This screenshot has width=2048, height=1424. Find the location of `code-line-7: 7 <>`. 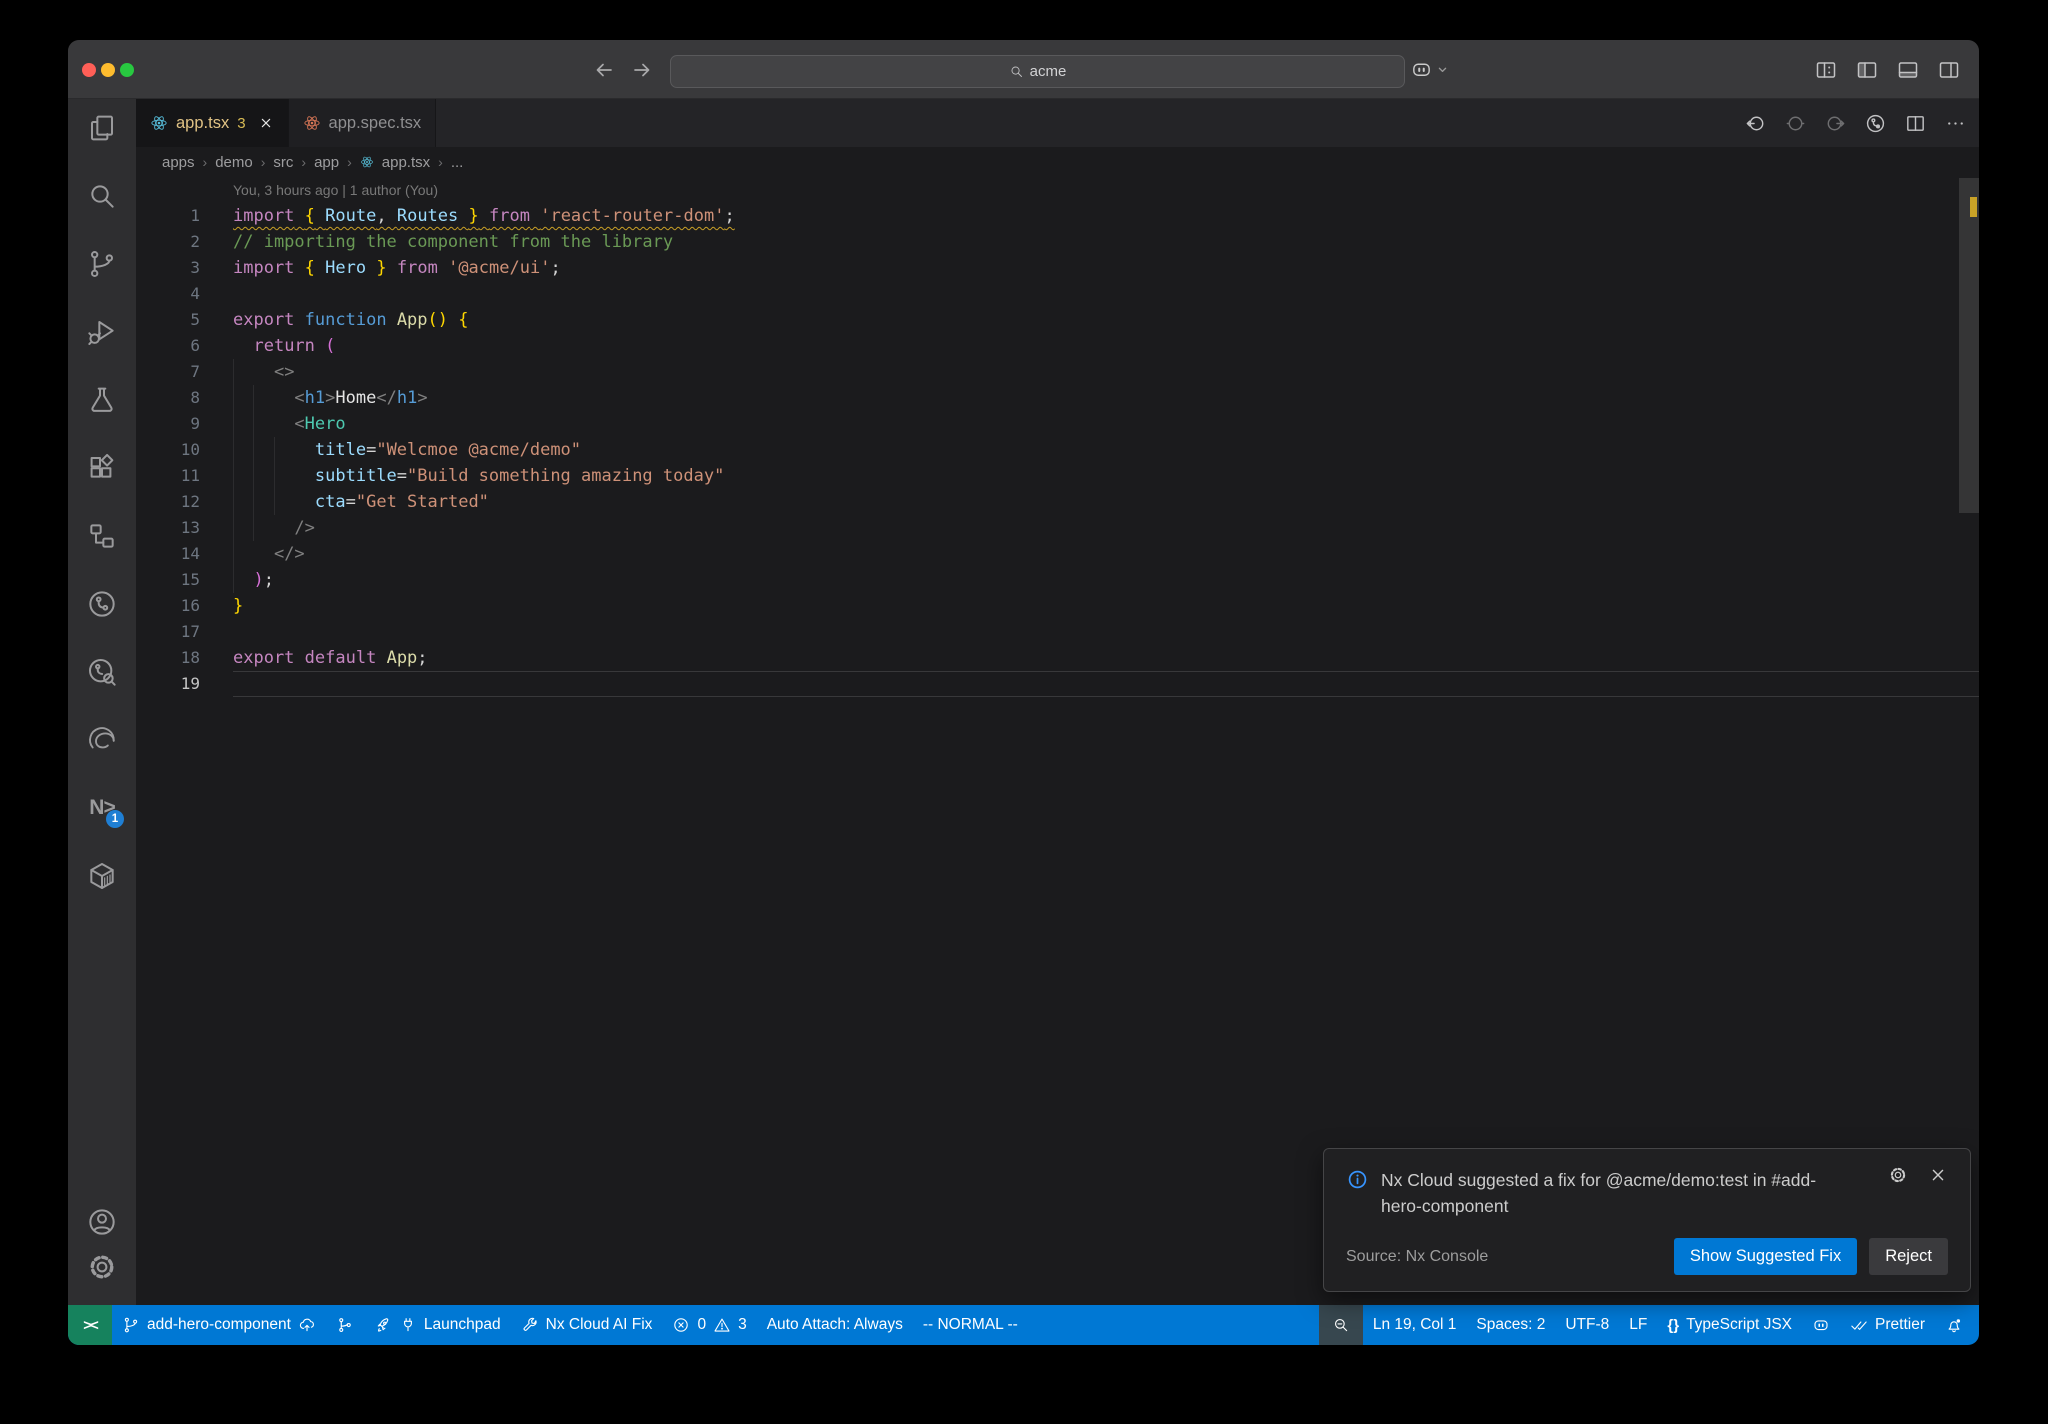

code-line-7: 7 <> is located at coordinates (1057, 372).